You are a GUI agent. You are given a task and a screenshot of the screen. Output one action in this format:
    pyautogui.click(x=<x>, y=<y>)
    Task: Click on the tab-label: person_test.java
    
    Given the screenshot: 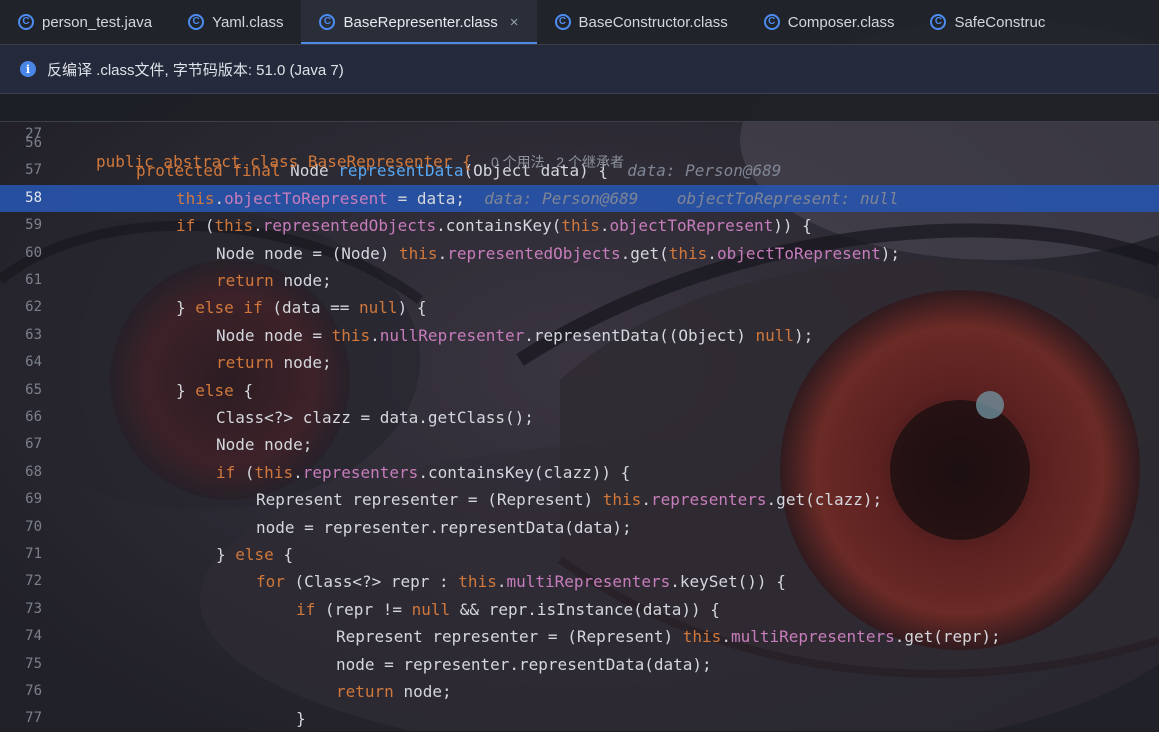 What is the action you would take?
    pyautogui.click(x=97, y=22)
    